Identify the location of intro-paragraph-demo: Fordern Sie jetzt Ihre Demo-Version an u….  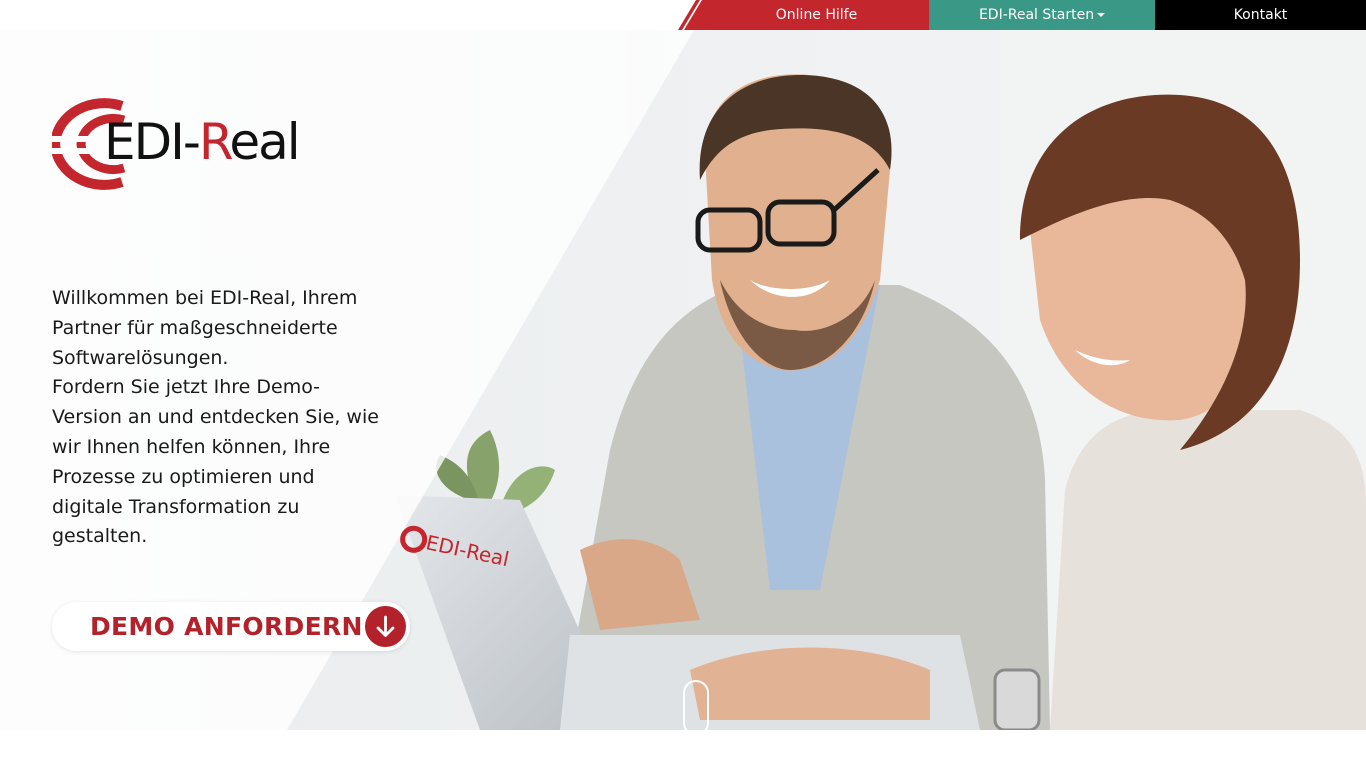
(215, 462).